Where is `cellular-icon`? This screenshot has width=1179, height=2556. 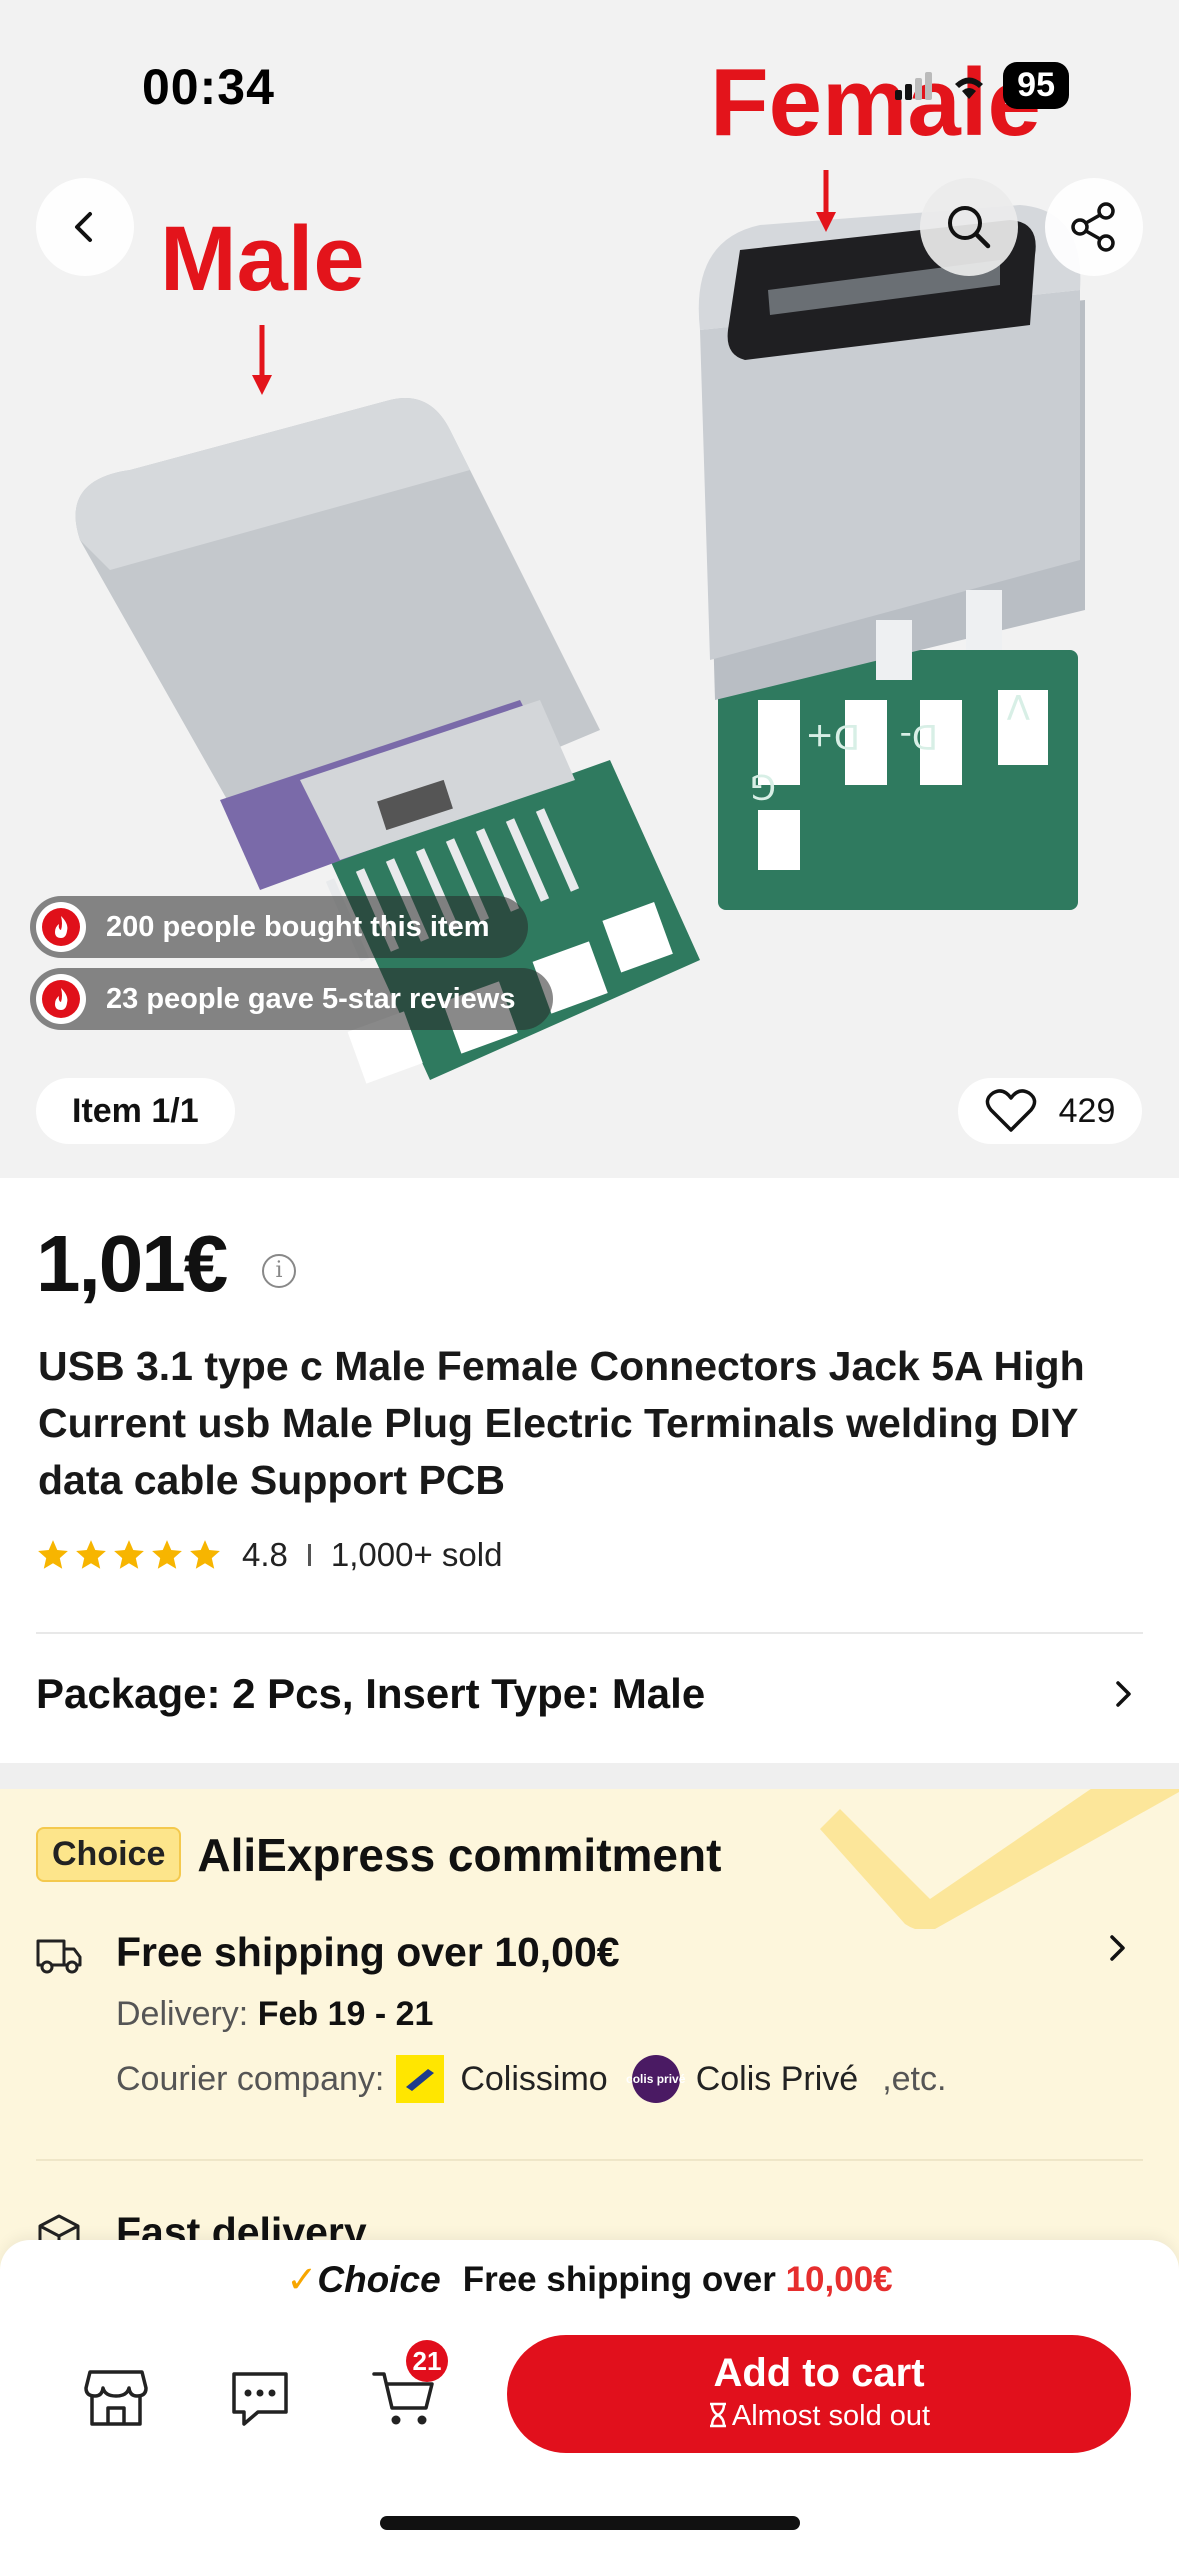
cellular-icon is located at coordinates (914, 85).